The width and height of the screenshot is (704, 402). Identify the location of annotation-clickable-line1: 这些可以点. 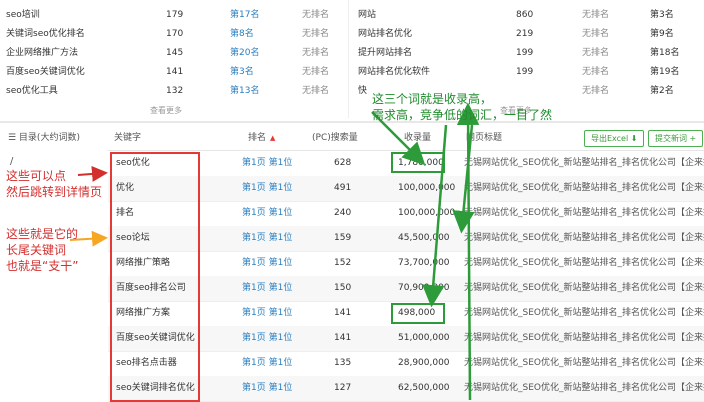
(36, 176).